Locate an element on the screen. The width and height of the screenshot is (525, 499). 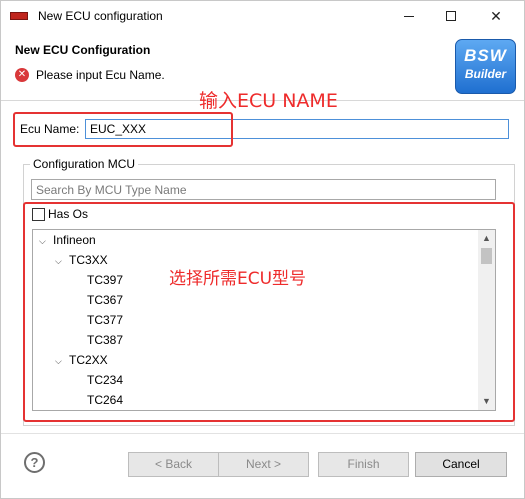
title-bar: New ECU configuration ✕ is located at coordinates (262, 16).